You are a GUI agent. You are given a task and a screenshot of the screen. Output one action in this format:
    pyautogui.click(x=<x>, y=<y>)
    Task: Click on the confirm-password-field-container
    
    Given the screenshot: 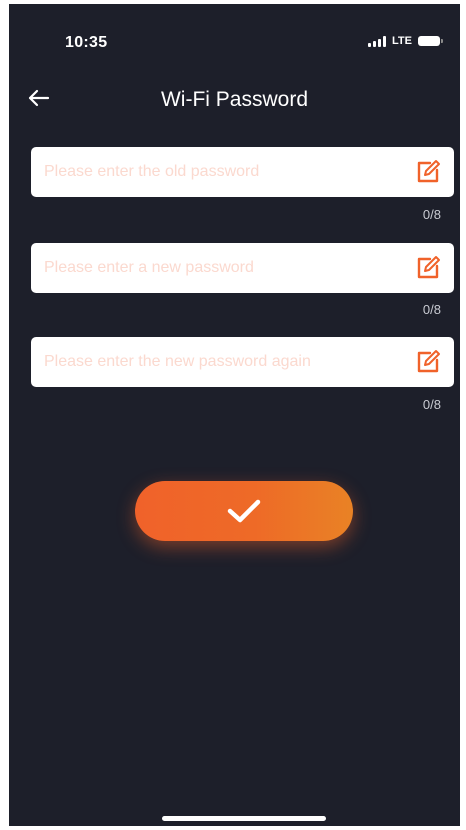 What is the action you would take?
    pyautogui.click(x=242, y=362)
    